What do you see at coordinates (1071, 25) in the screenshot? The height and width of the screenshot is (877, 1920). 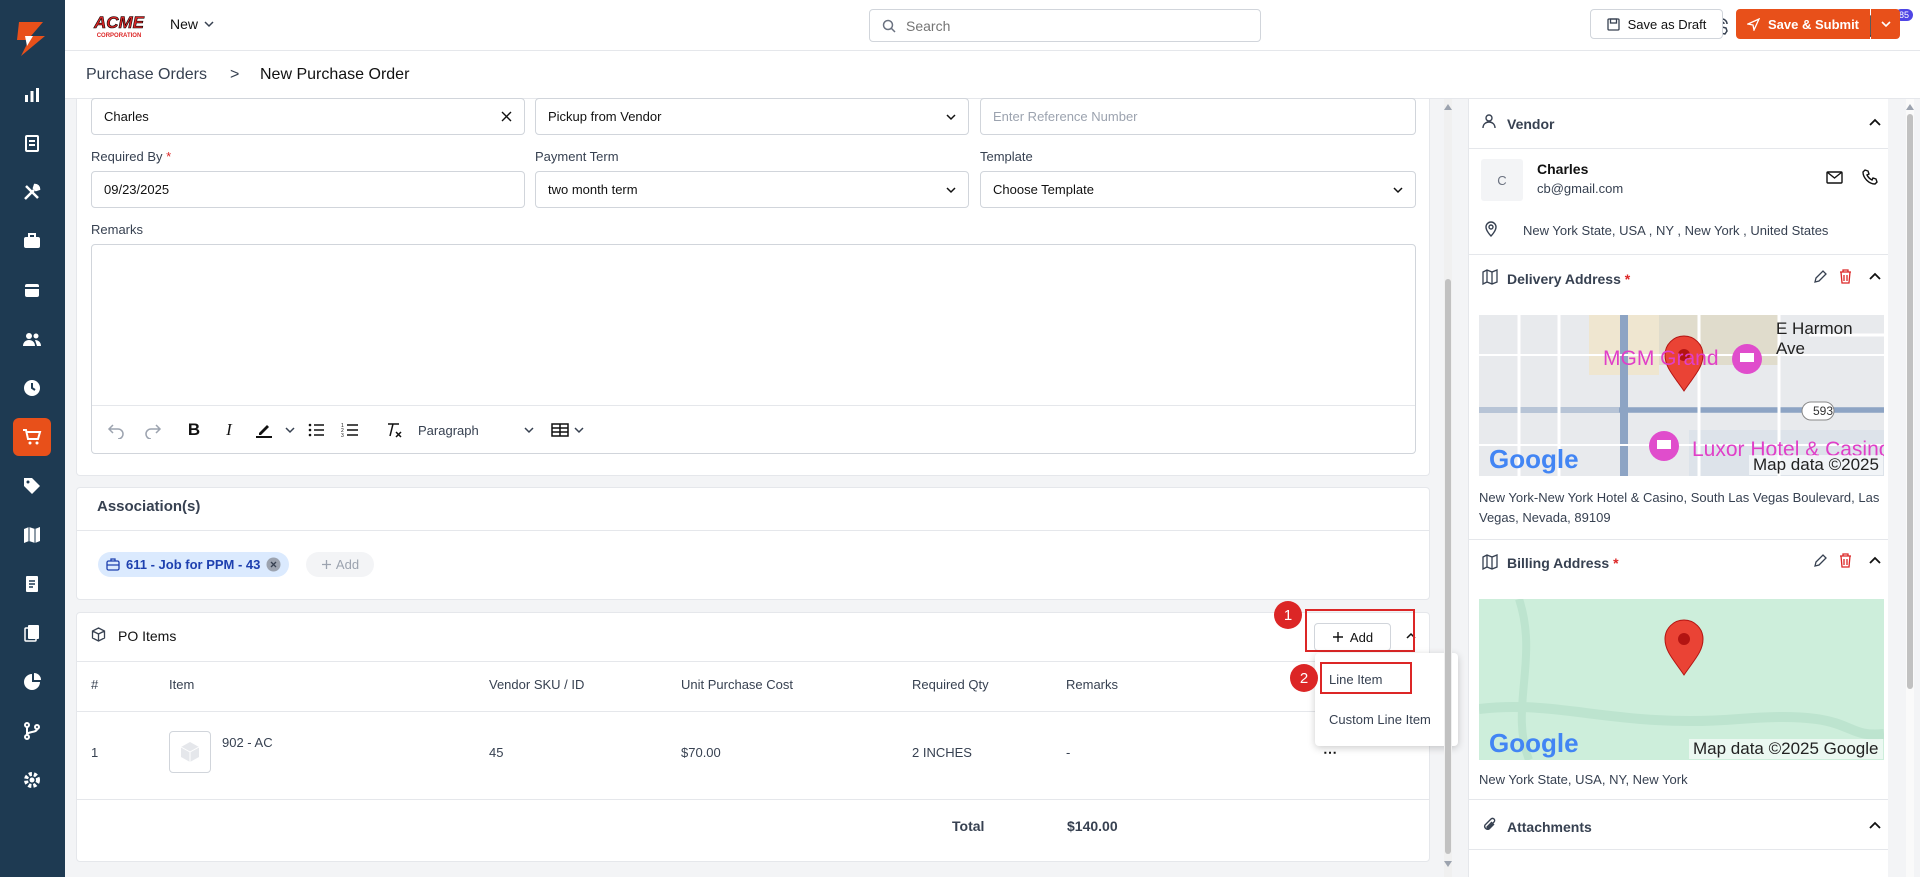 I see `search-input` at bounding box center [1071, 25].